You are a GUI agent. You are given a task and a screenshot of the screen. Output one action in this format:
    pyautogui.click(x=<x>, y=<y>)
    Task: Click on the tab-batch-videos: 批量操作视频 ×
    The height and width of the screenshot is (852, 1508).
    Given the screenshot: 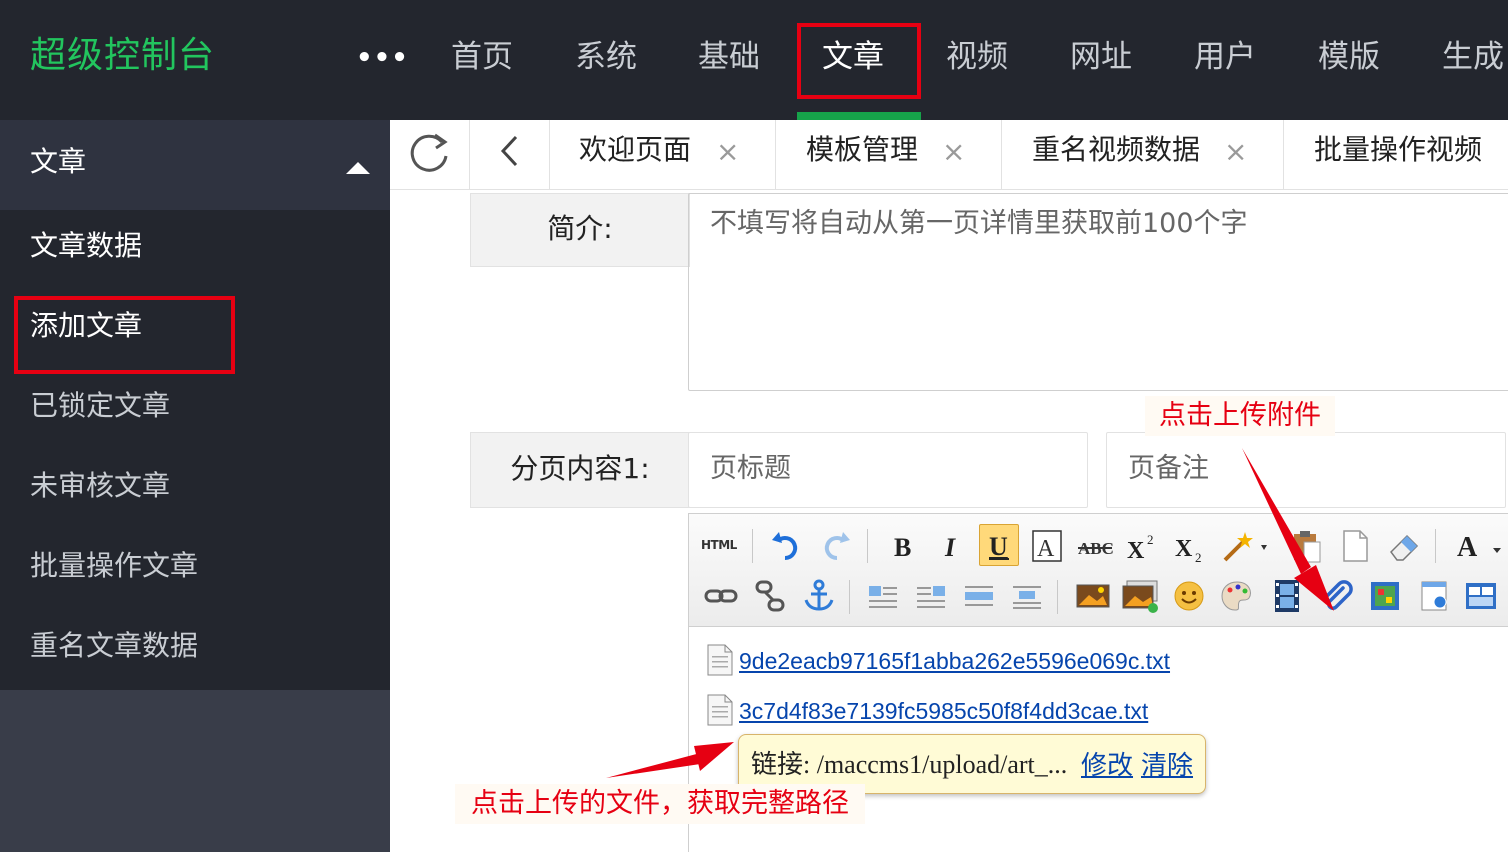 What is the action you would take?
    pyautogui.click(x=1396, y=155)
    